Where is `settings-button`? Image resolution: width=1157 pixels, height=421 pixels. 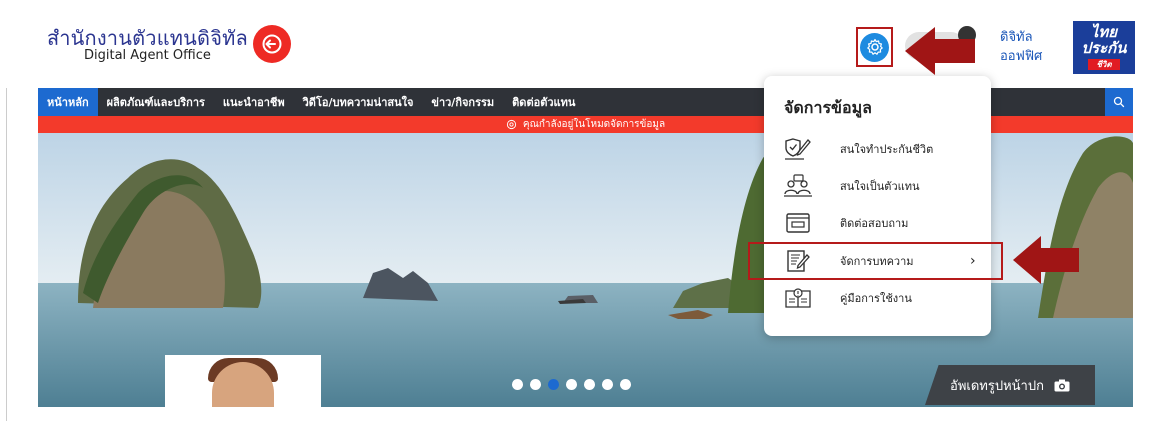 settings-button is located at coordinates (874, 47).